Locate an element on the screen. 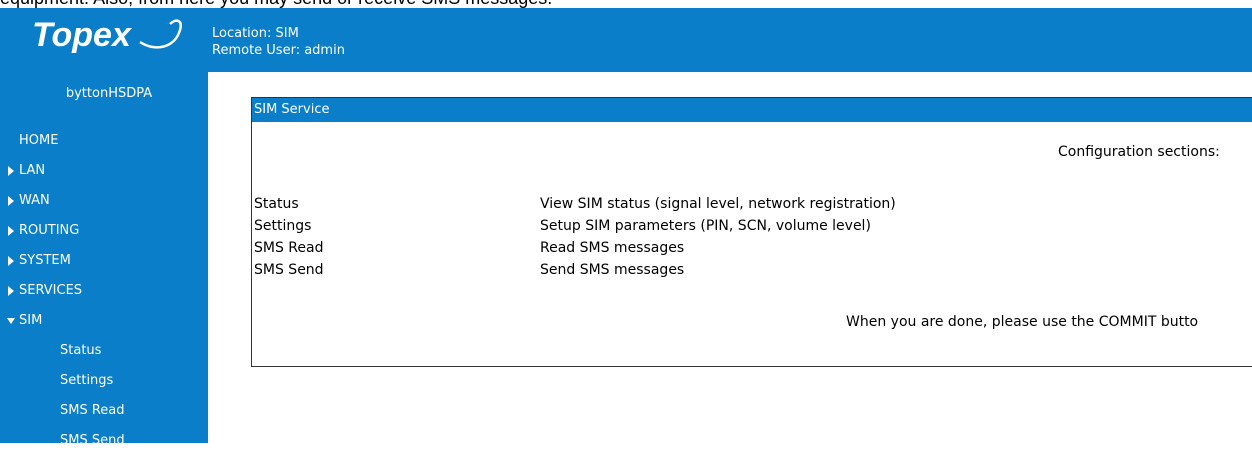  sidebar-subitem-settings: Settings is located at coordinates (104, 381).